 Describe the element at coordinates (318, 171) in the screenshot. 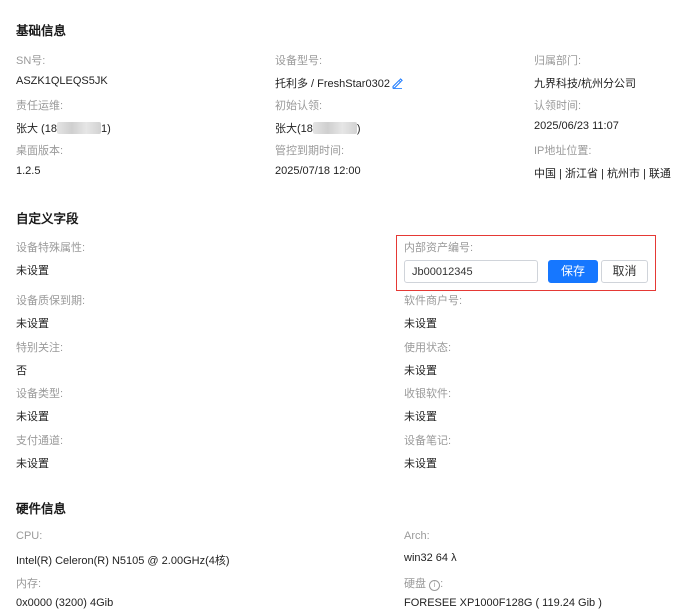

I see `managed-expiry-value: 2025/07/18 12:00` at that location.